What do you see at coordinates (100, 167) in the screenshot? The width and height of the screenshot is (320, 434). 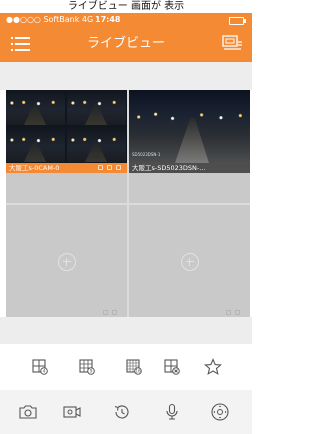 I see `record-indicator-icon` at bounding box center [100, 167].